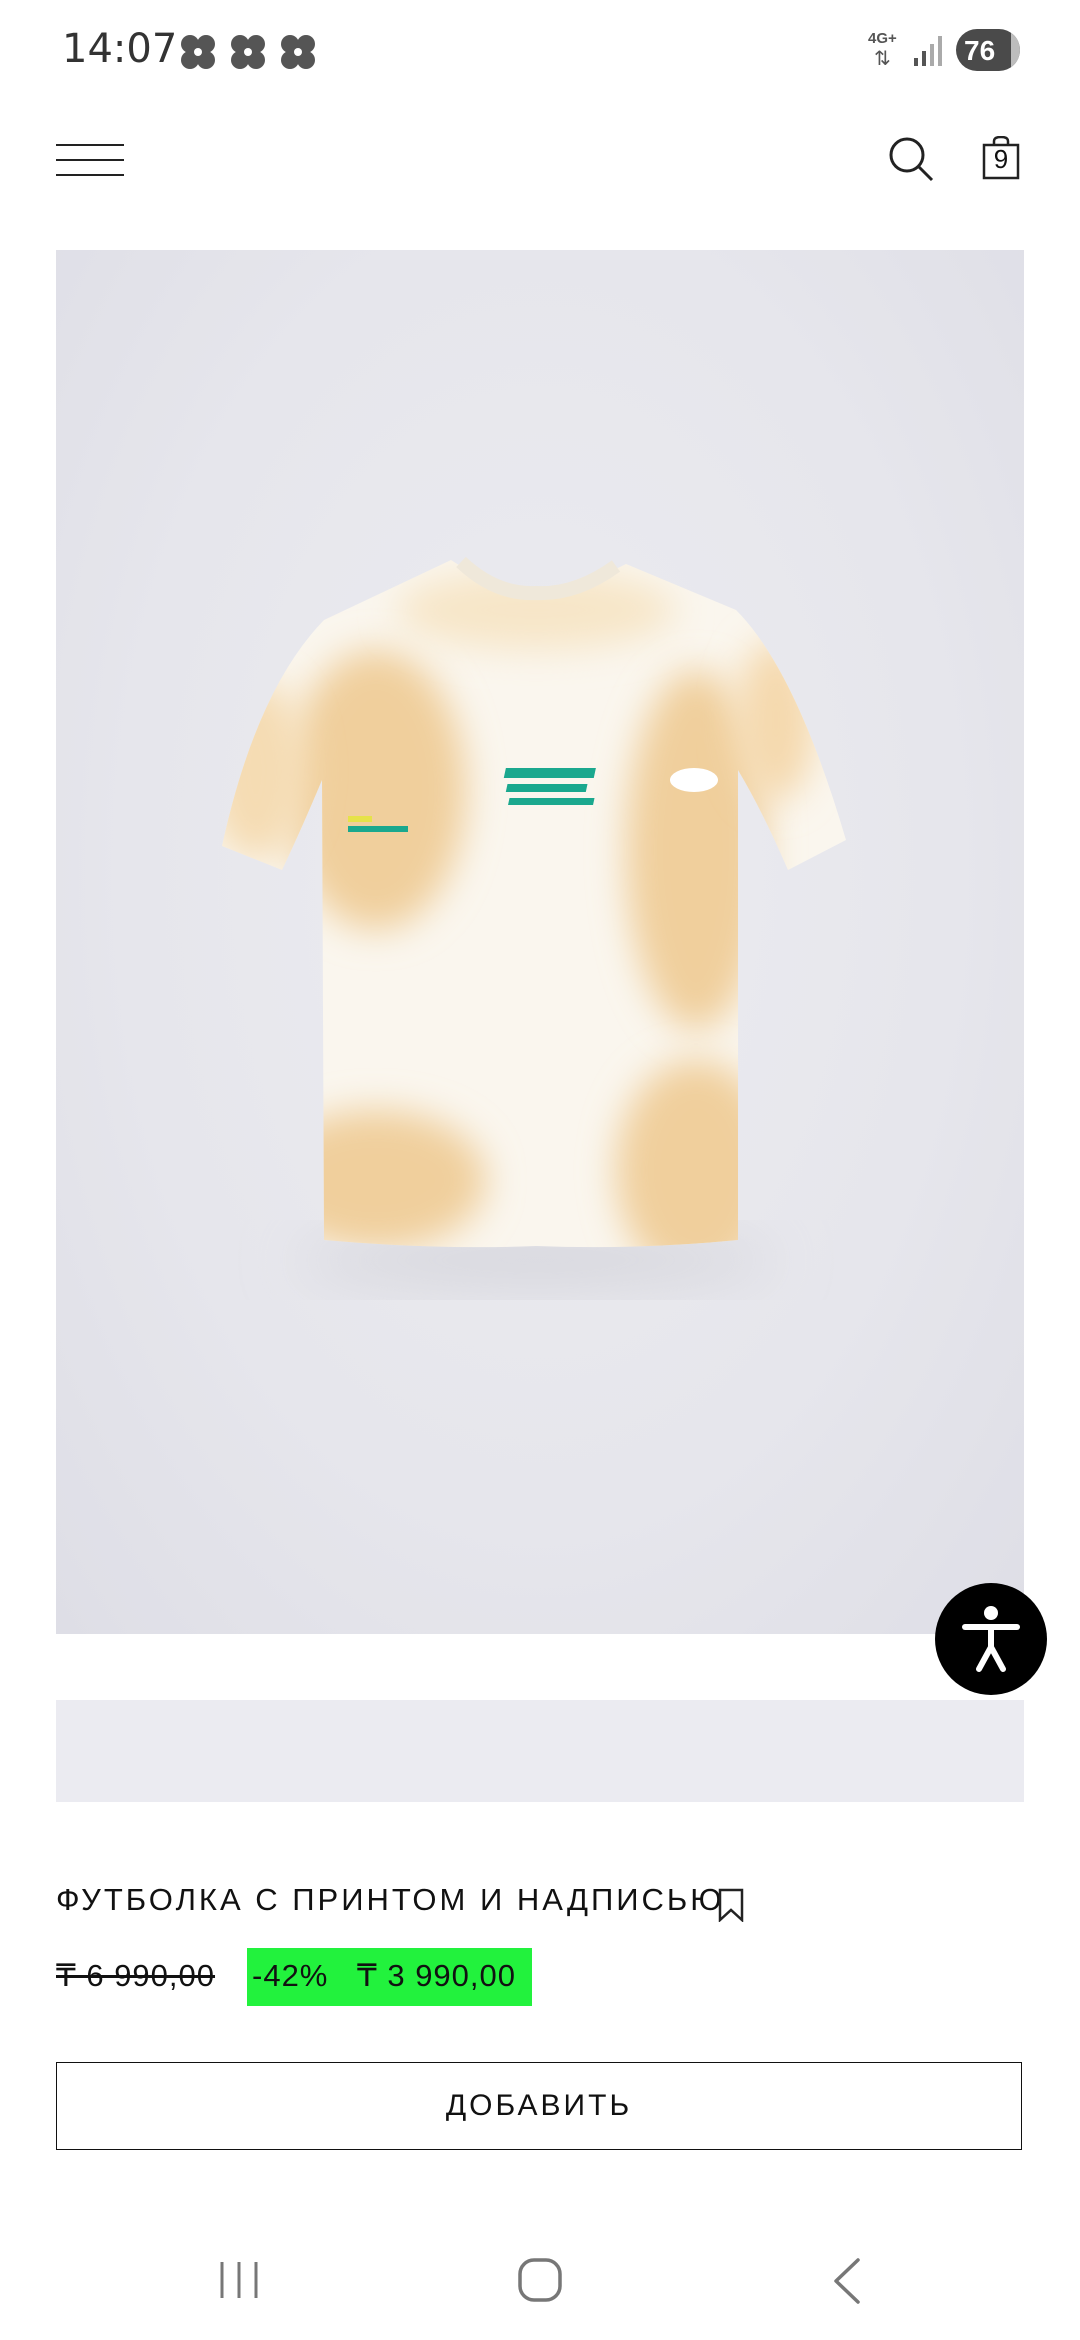 Image resolution: width=1080 pixels, height=2340 pixels. What do you see at coordinates (91, 160) in the screenshot?
I see `menu-button` at bounding box center [91, 160].